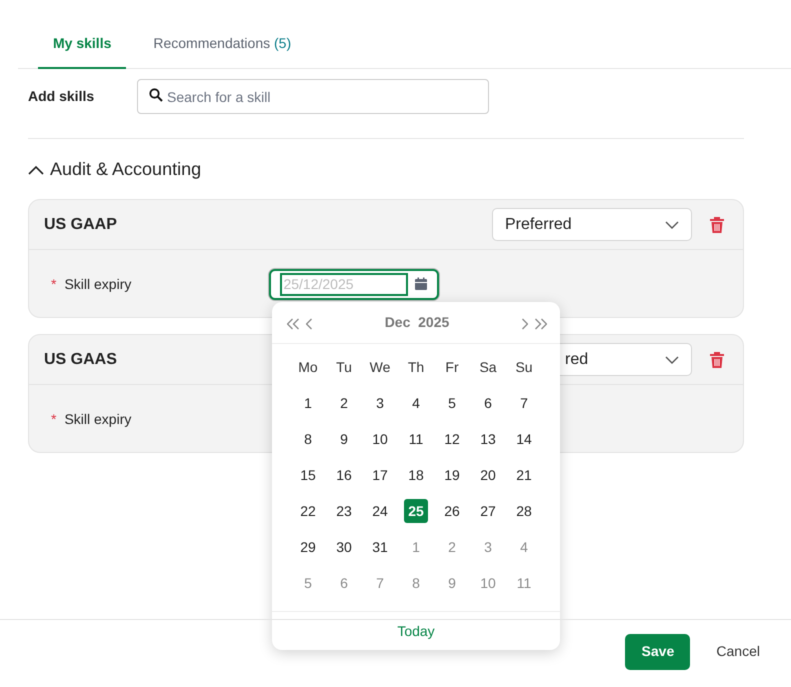  What do you see at coordinates (380, 511) in the screenshot?
I see `calendar-day: 24` at bounding box center [380, 511].